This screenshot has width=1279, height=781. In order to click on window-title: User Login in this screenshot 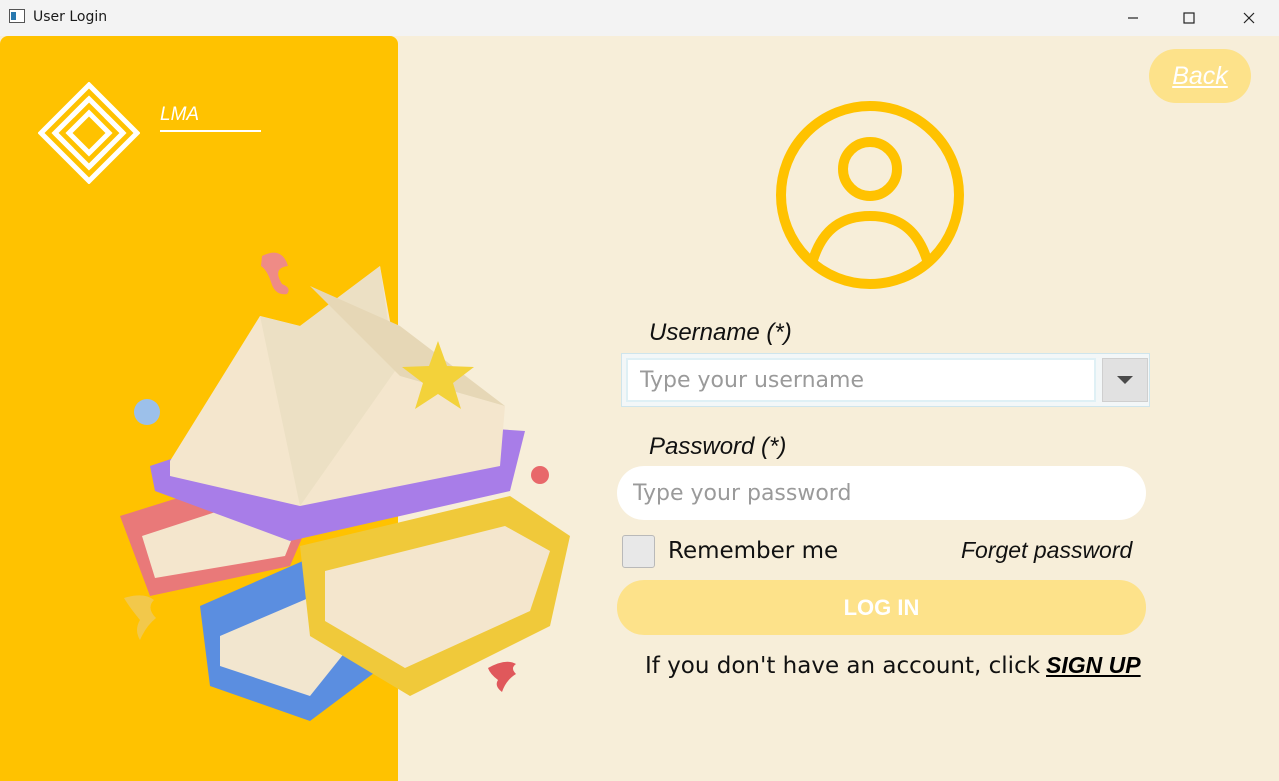, I will do `click(70, 17)`.